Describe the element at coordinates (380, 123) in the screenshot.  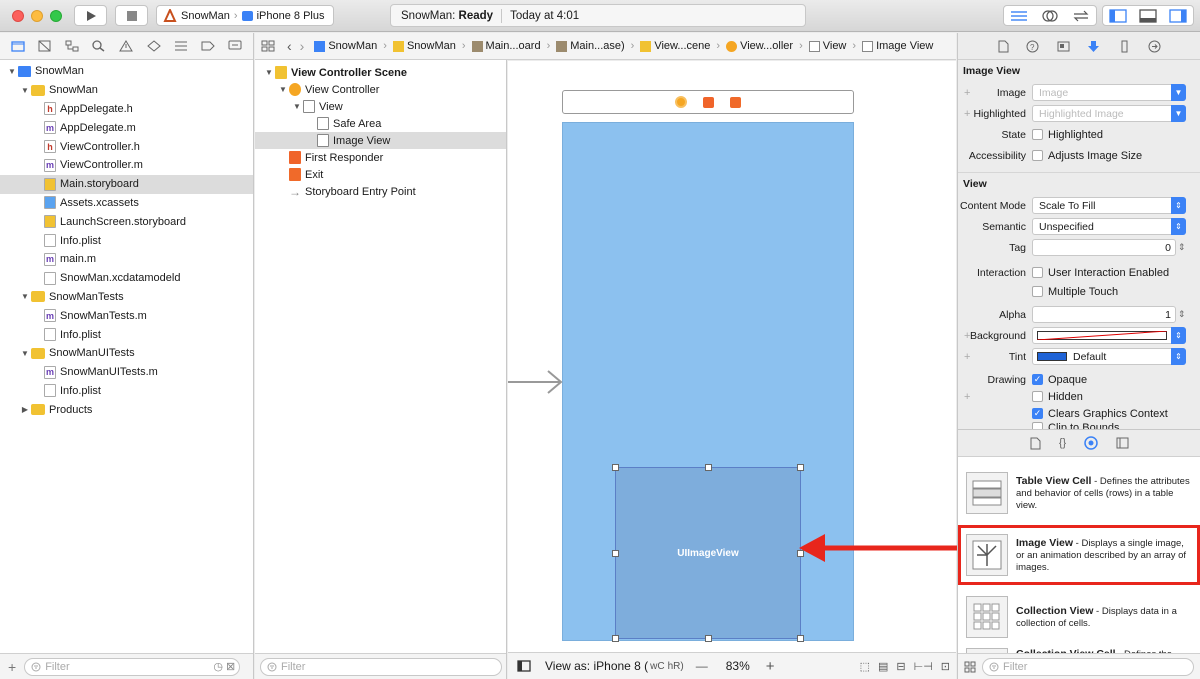
I see `outline-item: Safe Area` at that location.